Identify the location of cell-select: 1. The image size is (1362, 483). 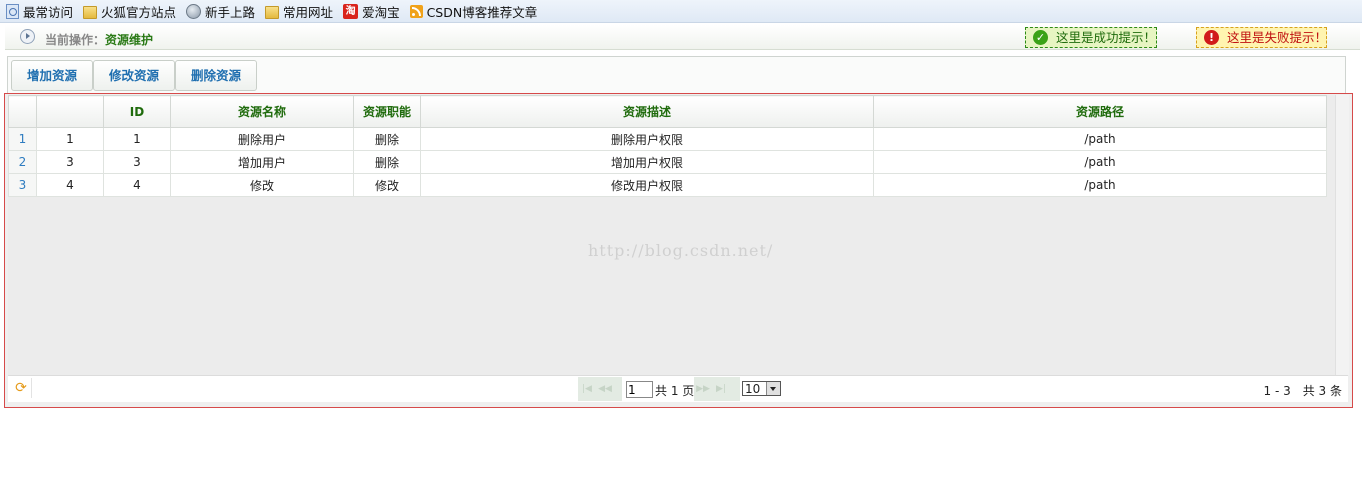
(70, 139).